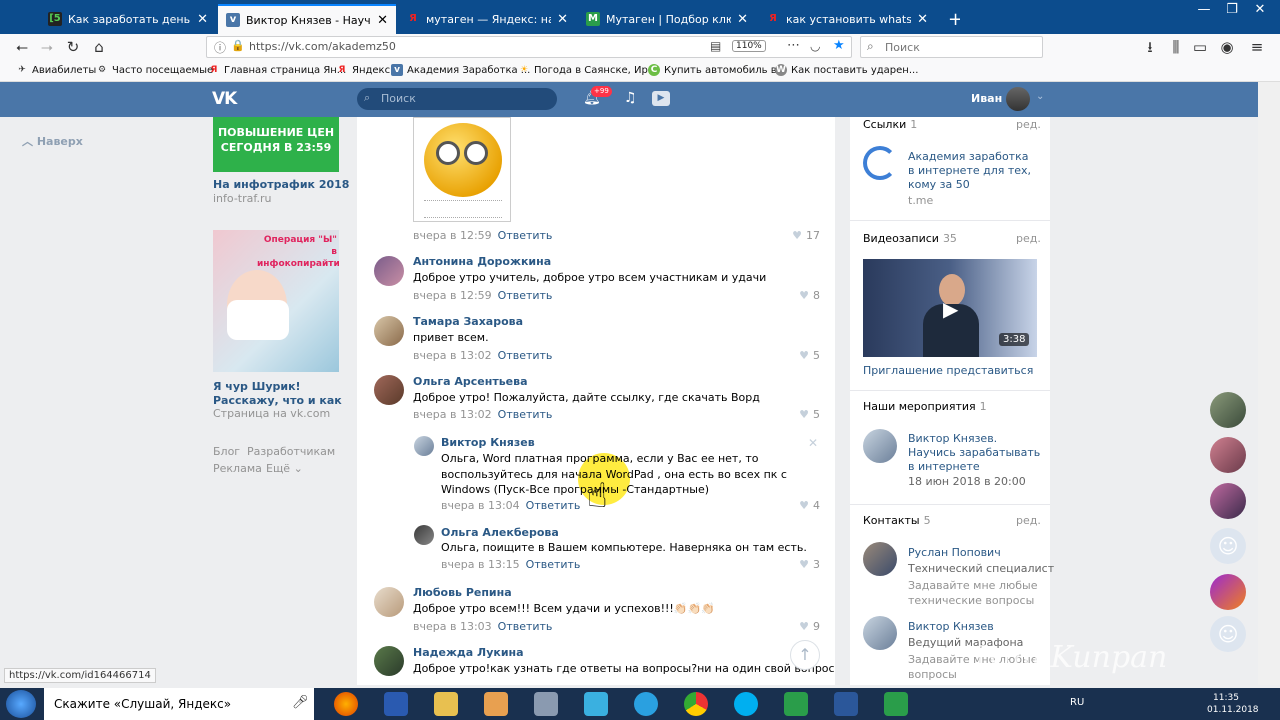 The height and width of the screenshot is (720, 1280). Describe the element at coordinates (661, 98) in the screenshot. I see `video-icon: ▶` at that location.